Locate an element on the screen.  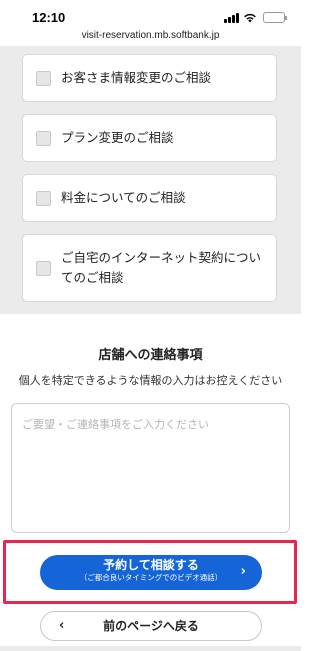
status-time: 12:10 is located at coordinates (49, 17).